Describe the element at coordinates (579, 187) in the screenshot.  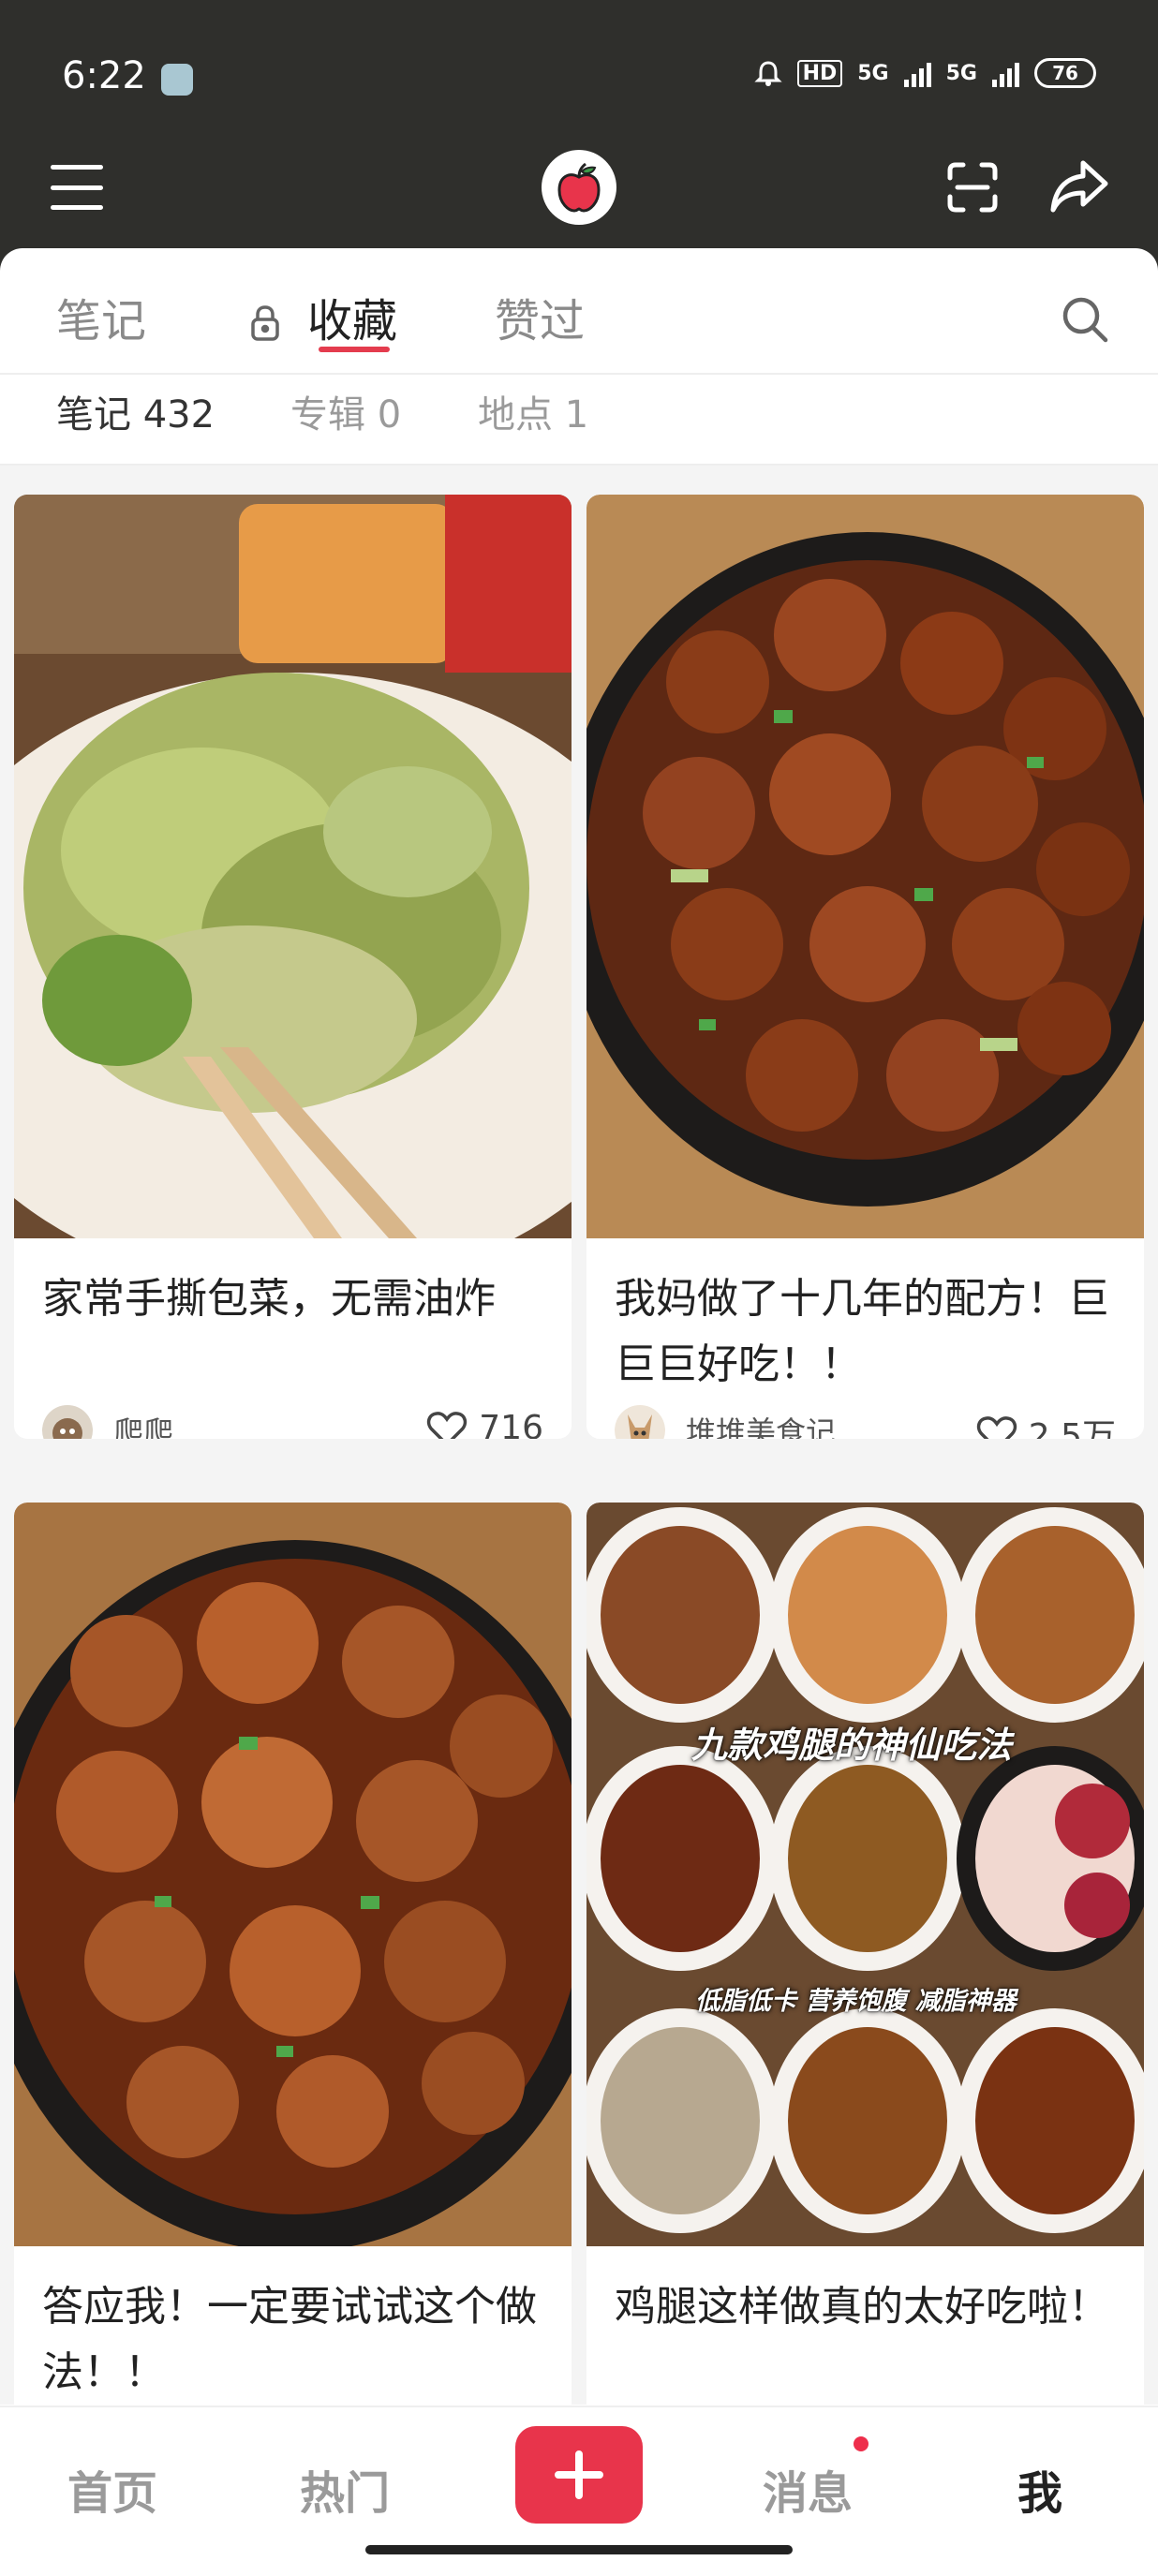
I see `apple-avatar-icon` at that location.